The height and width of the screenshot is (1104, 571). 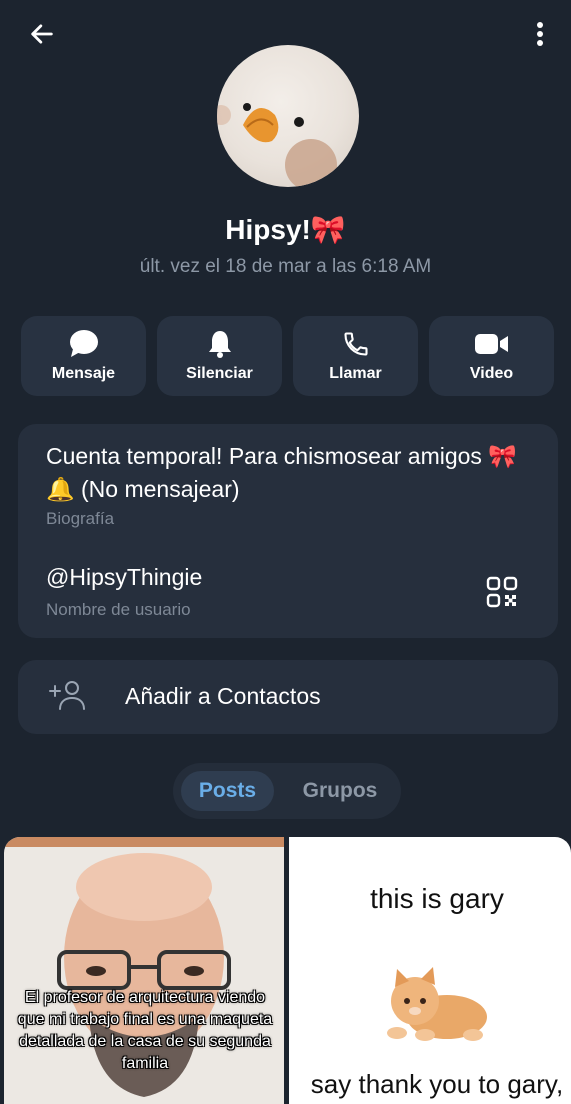 I want to click on bell-icon, so click(x=219, y=344).